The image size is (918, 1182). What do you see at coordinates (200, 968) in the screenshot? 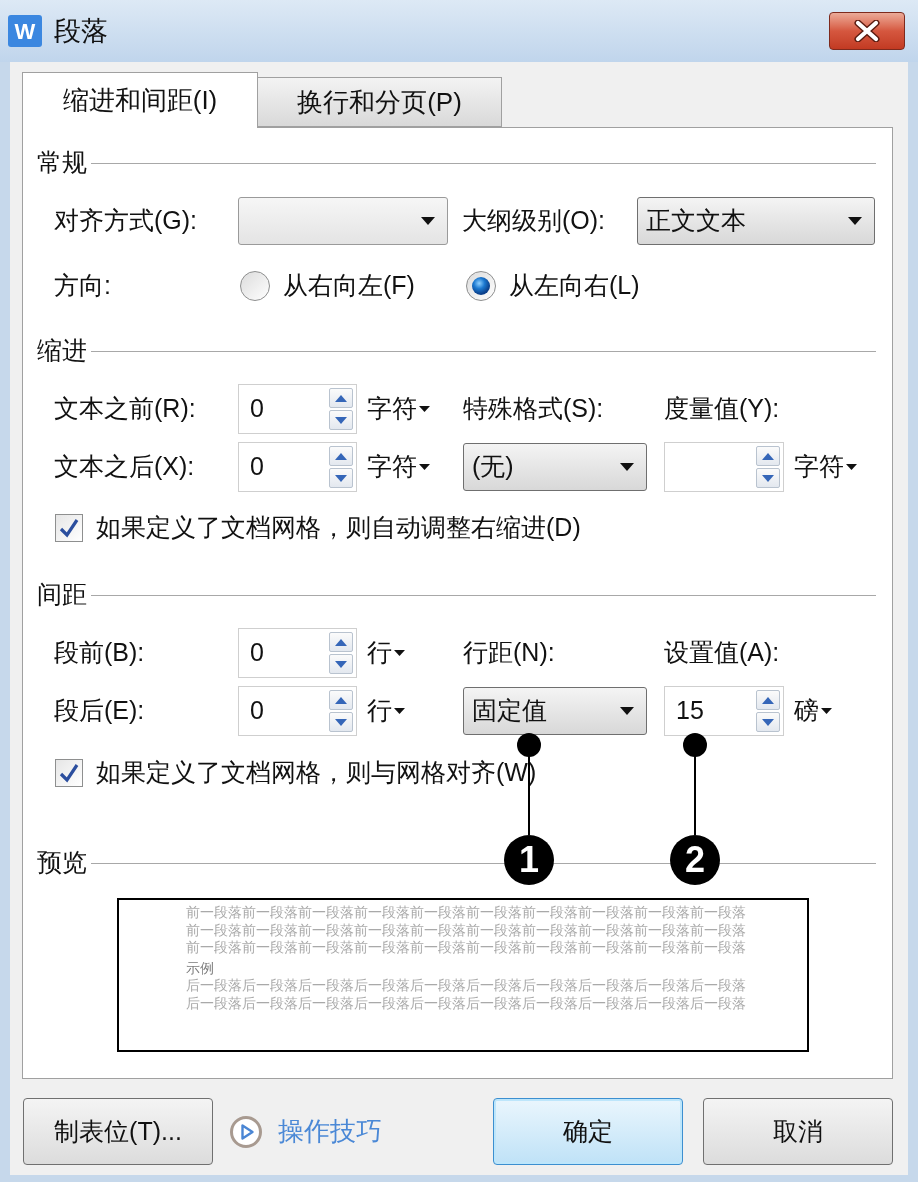
I see `preview-text-line: 示例` at bounding box center [200, 968].